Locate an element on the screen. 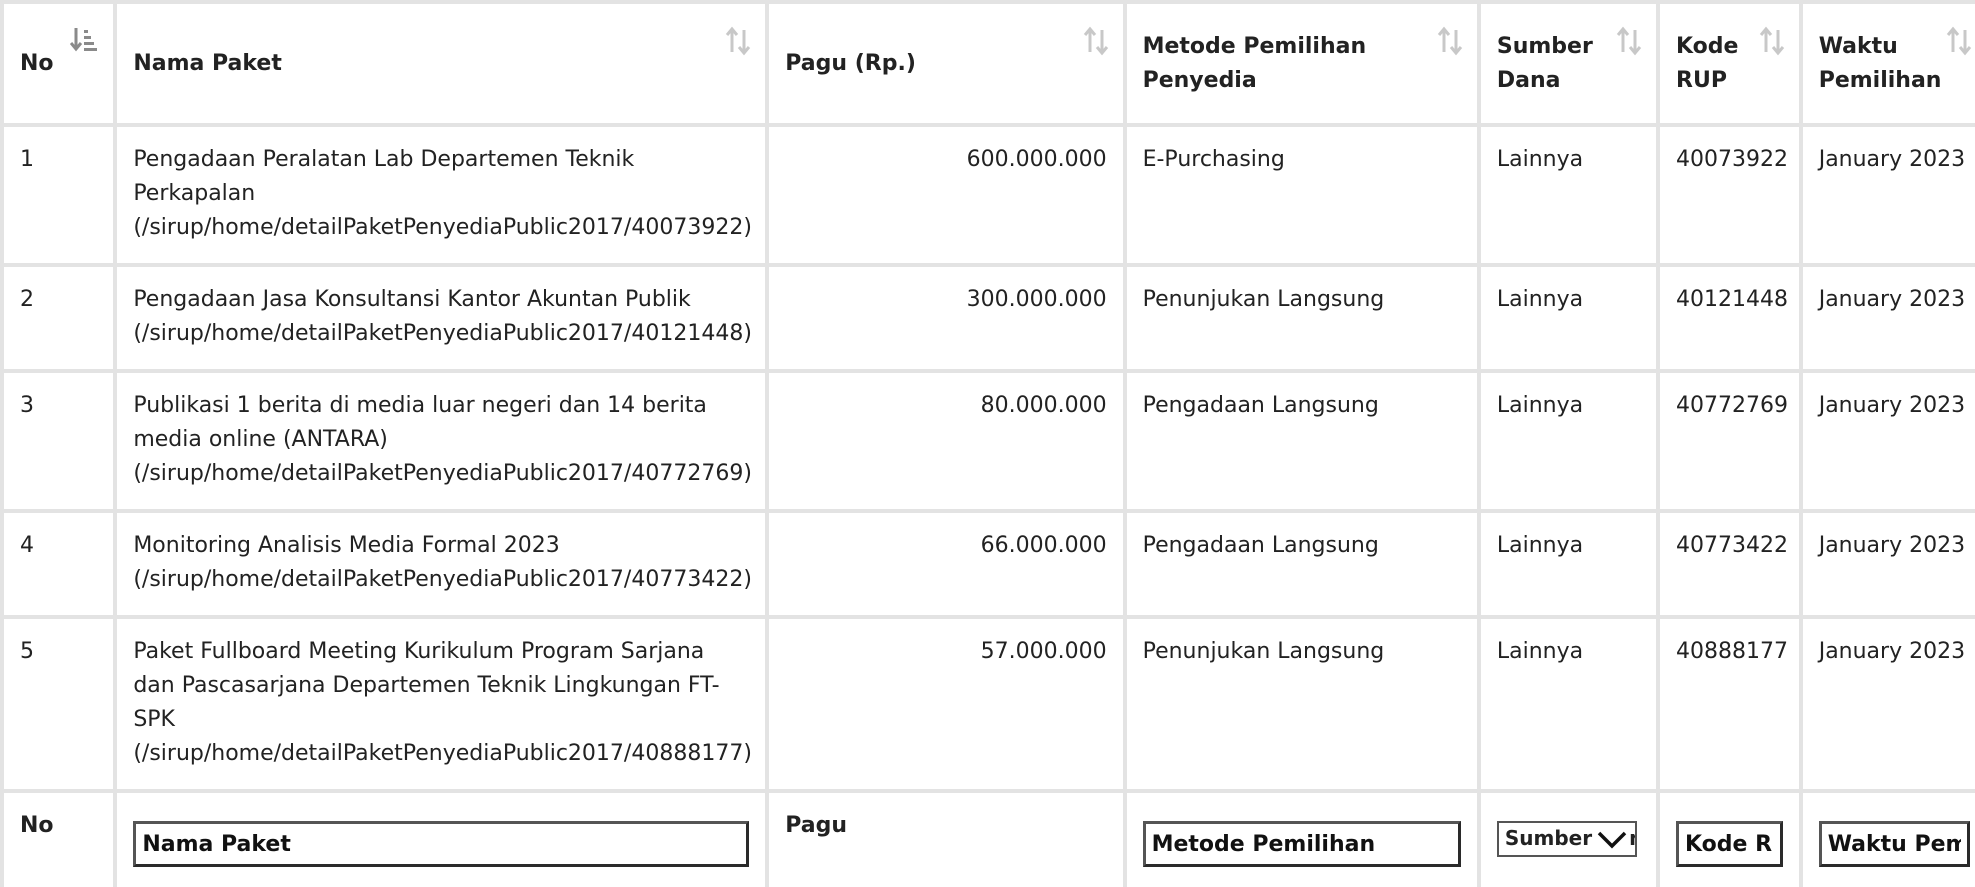  filter-kode-cell is located at coordinates (1729, 840).